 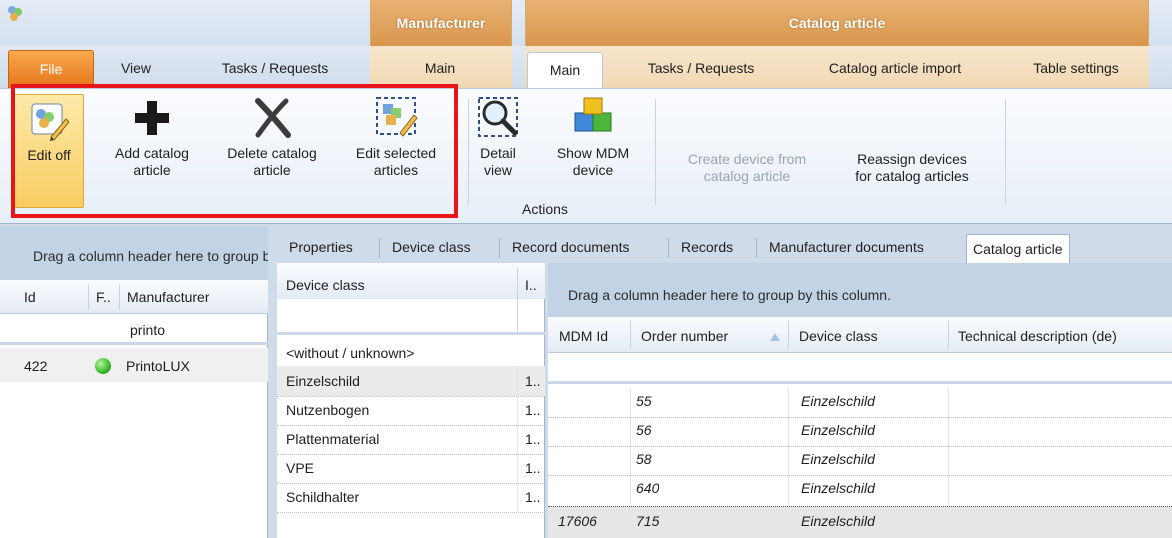 What do you see at coordinates (15, 13) in the screenshot?
I see `app-icon` at bounding box center [15, 13].